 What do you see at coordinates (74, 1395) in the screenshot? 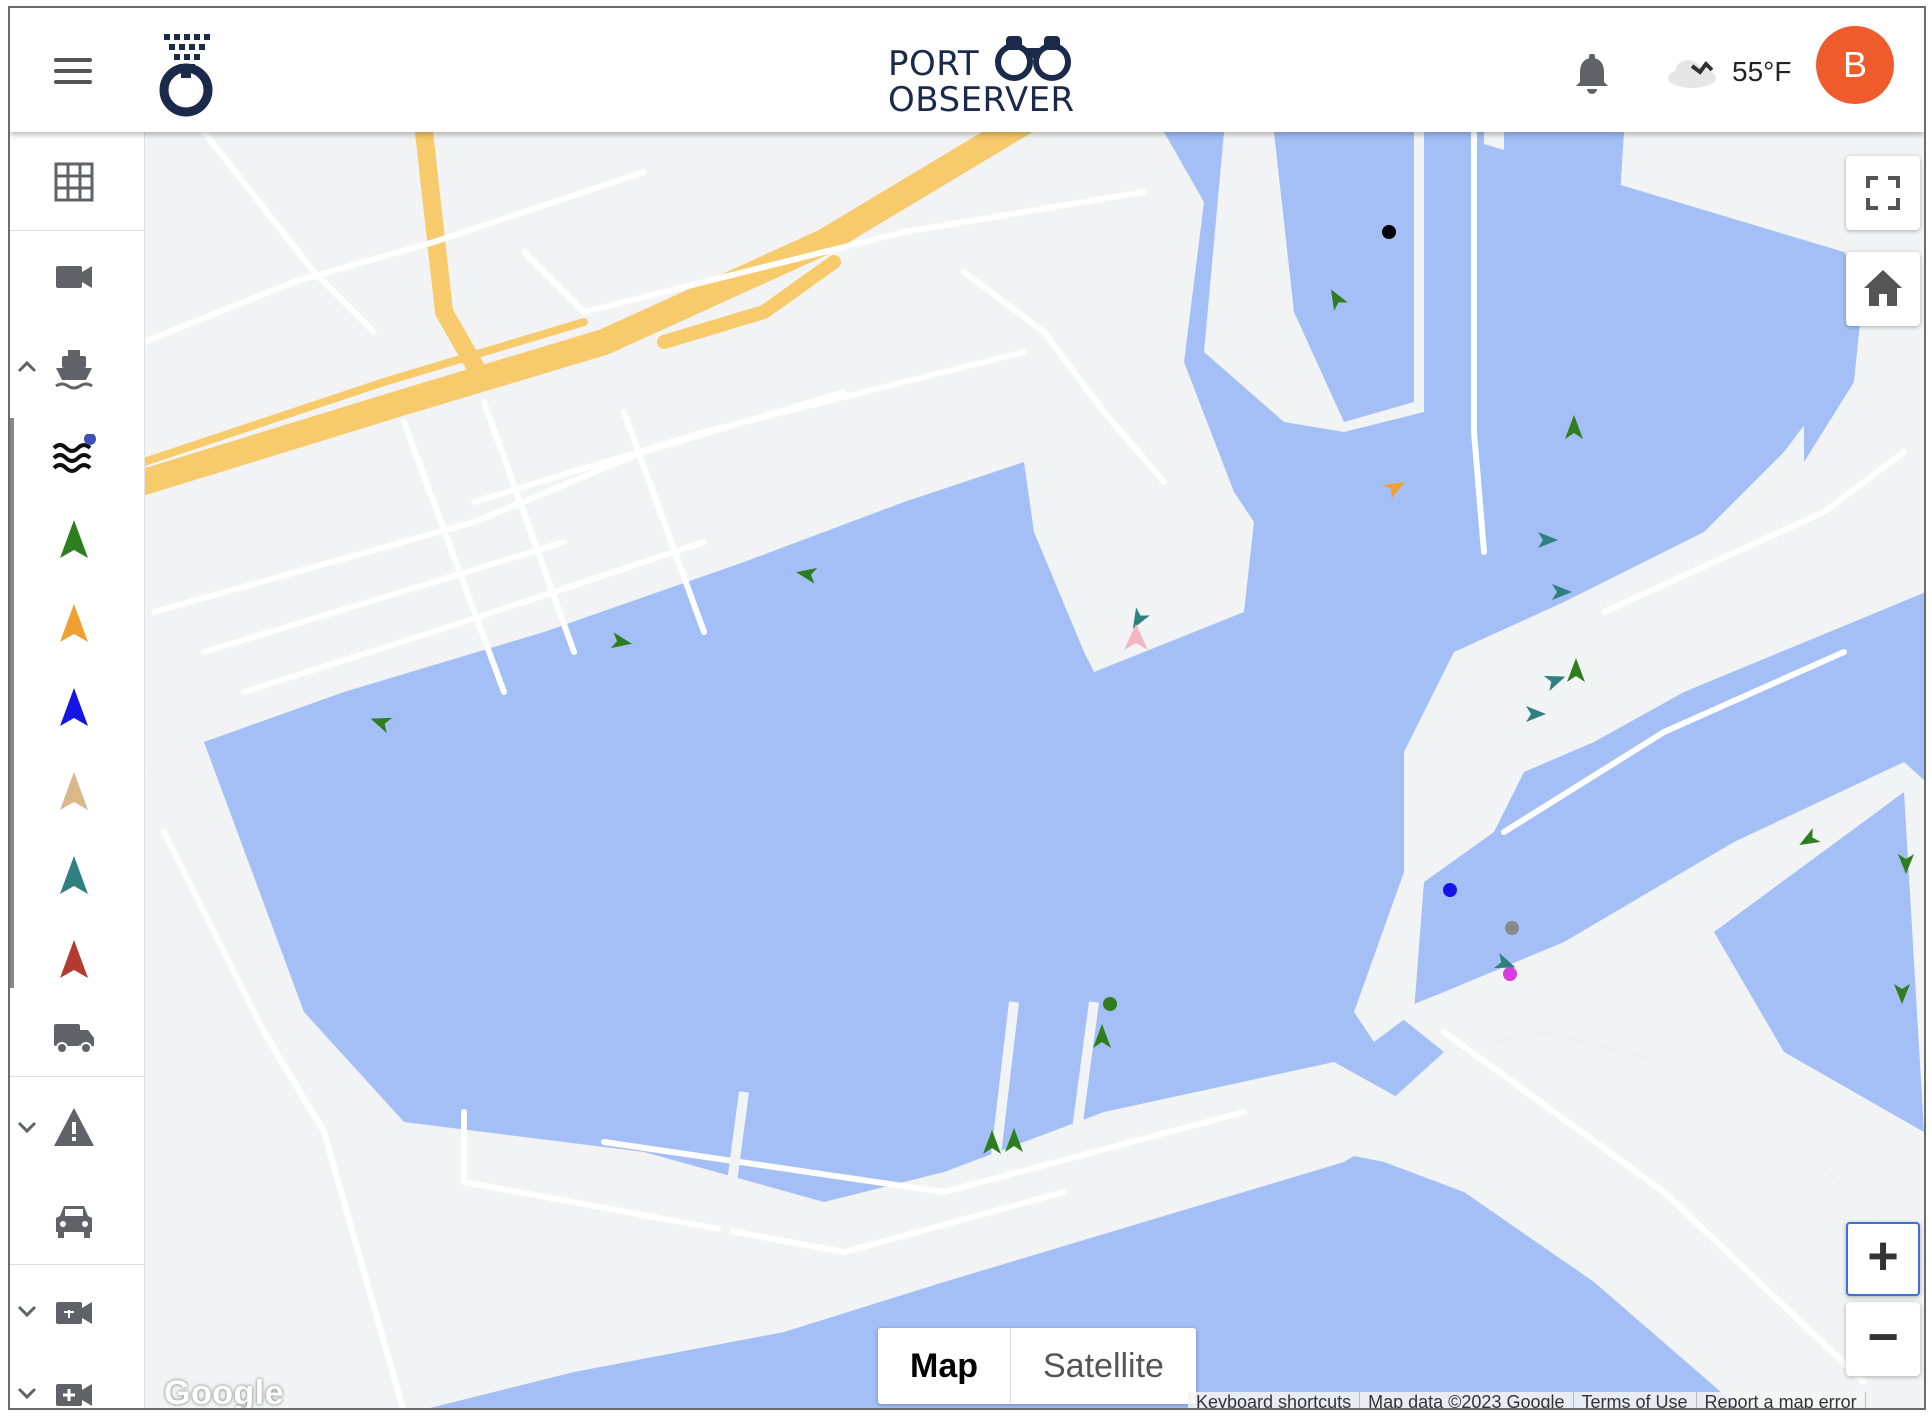
I see `add-camera-icon` at bounding box center [74, 1395].